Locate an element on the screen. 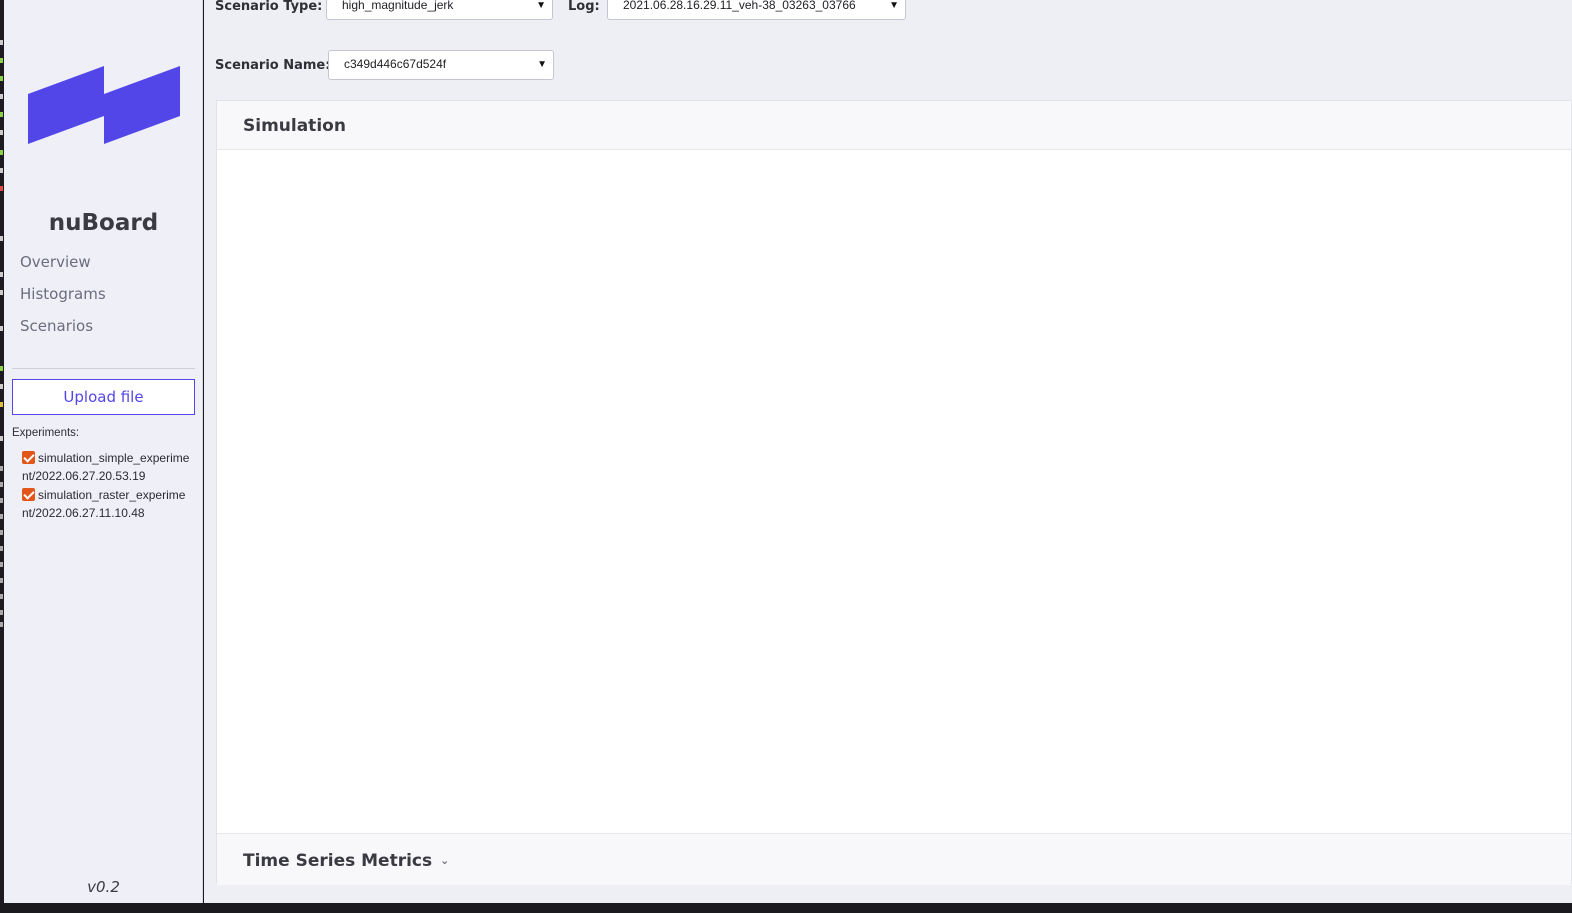  chevron-down-icon: ⌄ is located at coordinates (445, 860).